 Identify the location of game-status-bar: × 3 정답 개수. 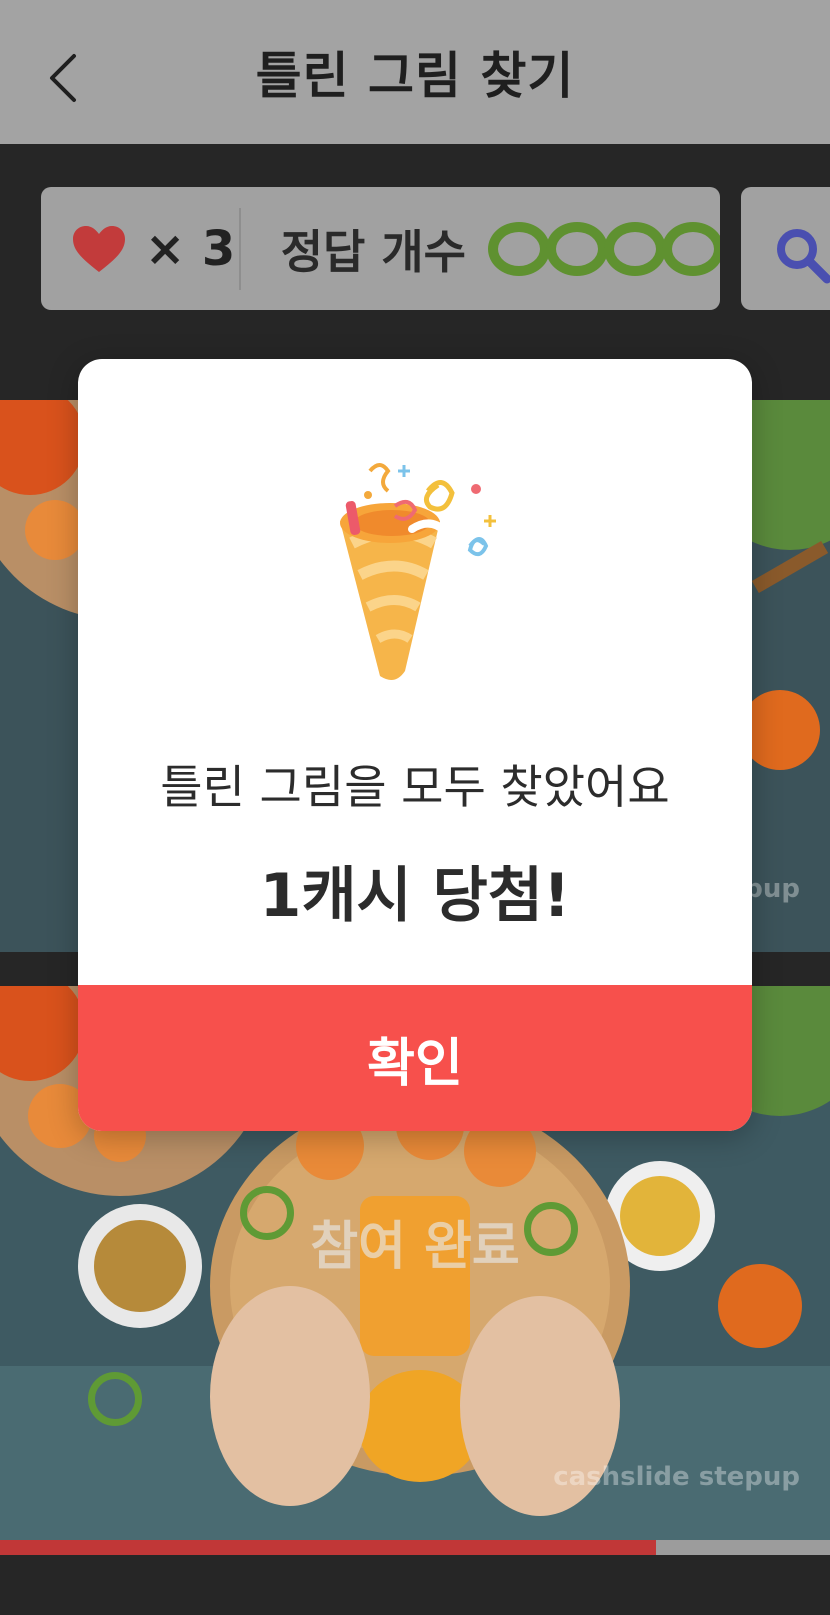
(380, 248).